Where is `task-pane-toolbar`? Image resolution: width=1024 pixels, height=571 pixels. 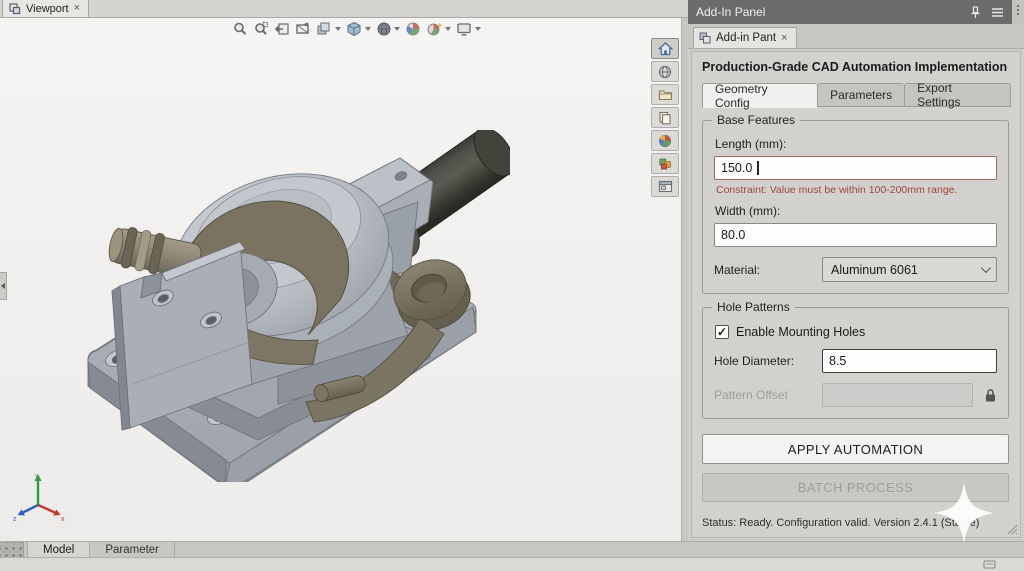
task-pane-toolbar is located at coordinates (665, 117).